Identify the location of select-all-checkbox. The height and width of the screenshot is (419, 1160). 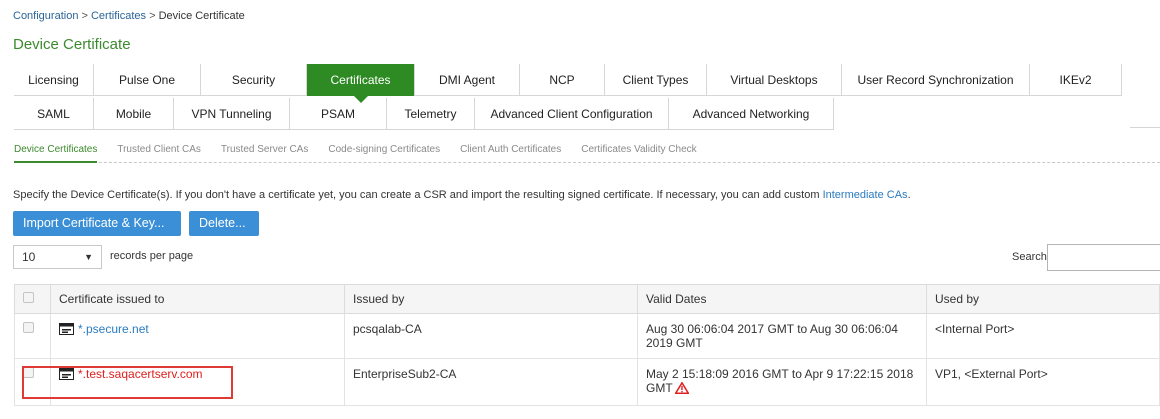
(28, 297).